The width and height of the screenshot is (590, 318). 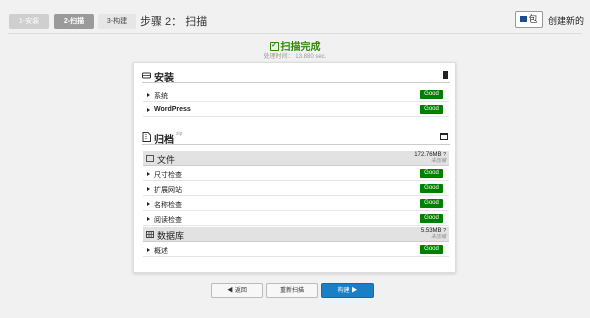 What do you see at coordinates (295, 33) in the screenshot?
I see `header-divider` at bounding box center [295, 33].